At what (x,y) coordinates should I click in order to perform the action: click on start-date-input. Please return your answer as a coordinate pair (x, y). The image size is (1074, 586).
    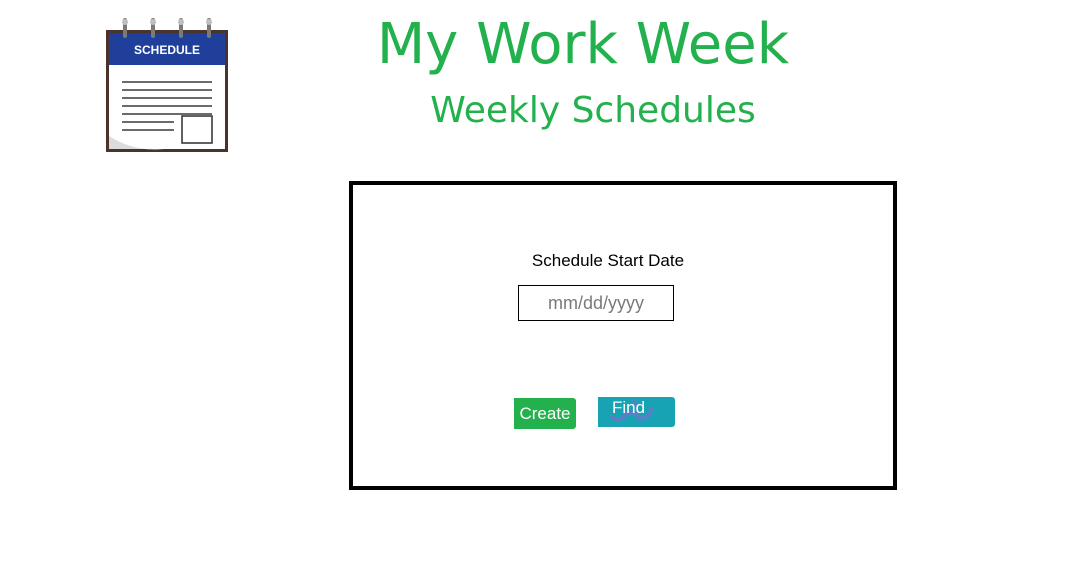
    Looking at the image, I should click on (596, 303).